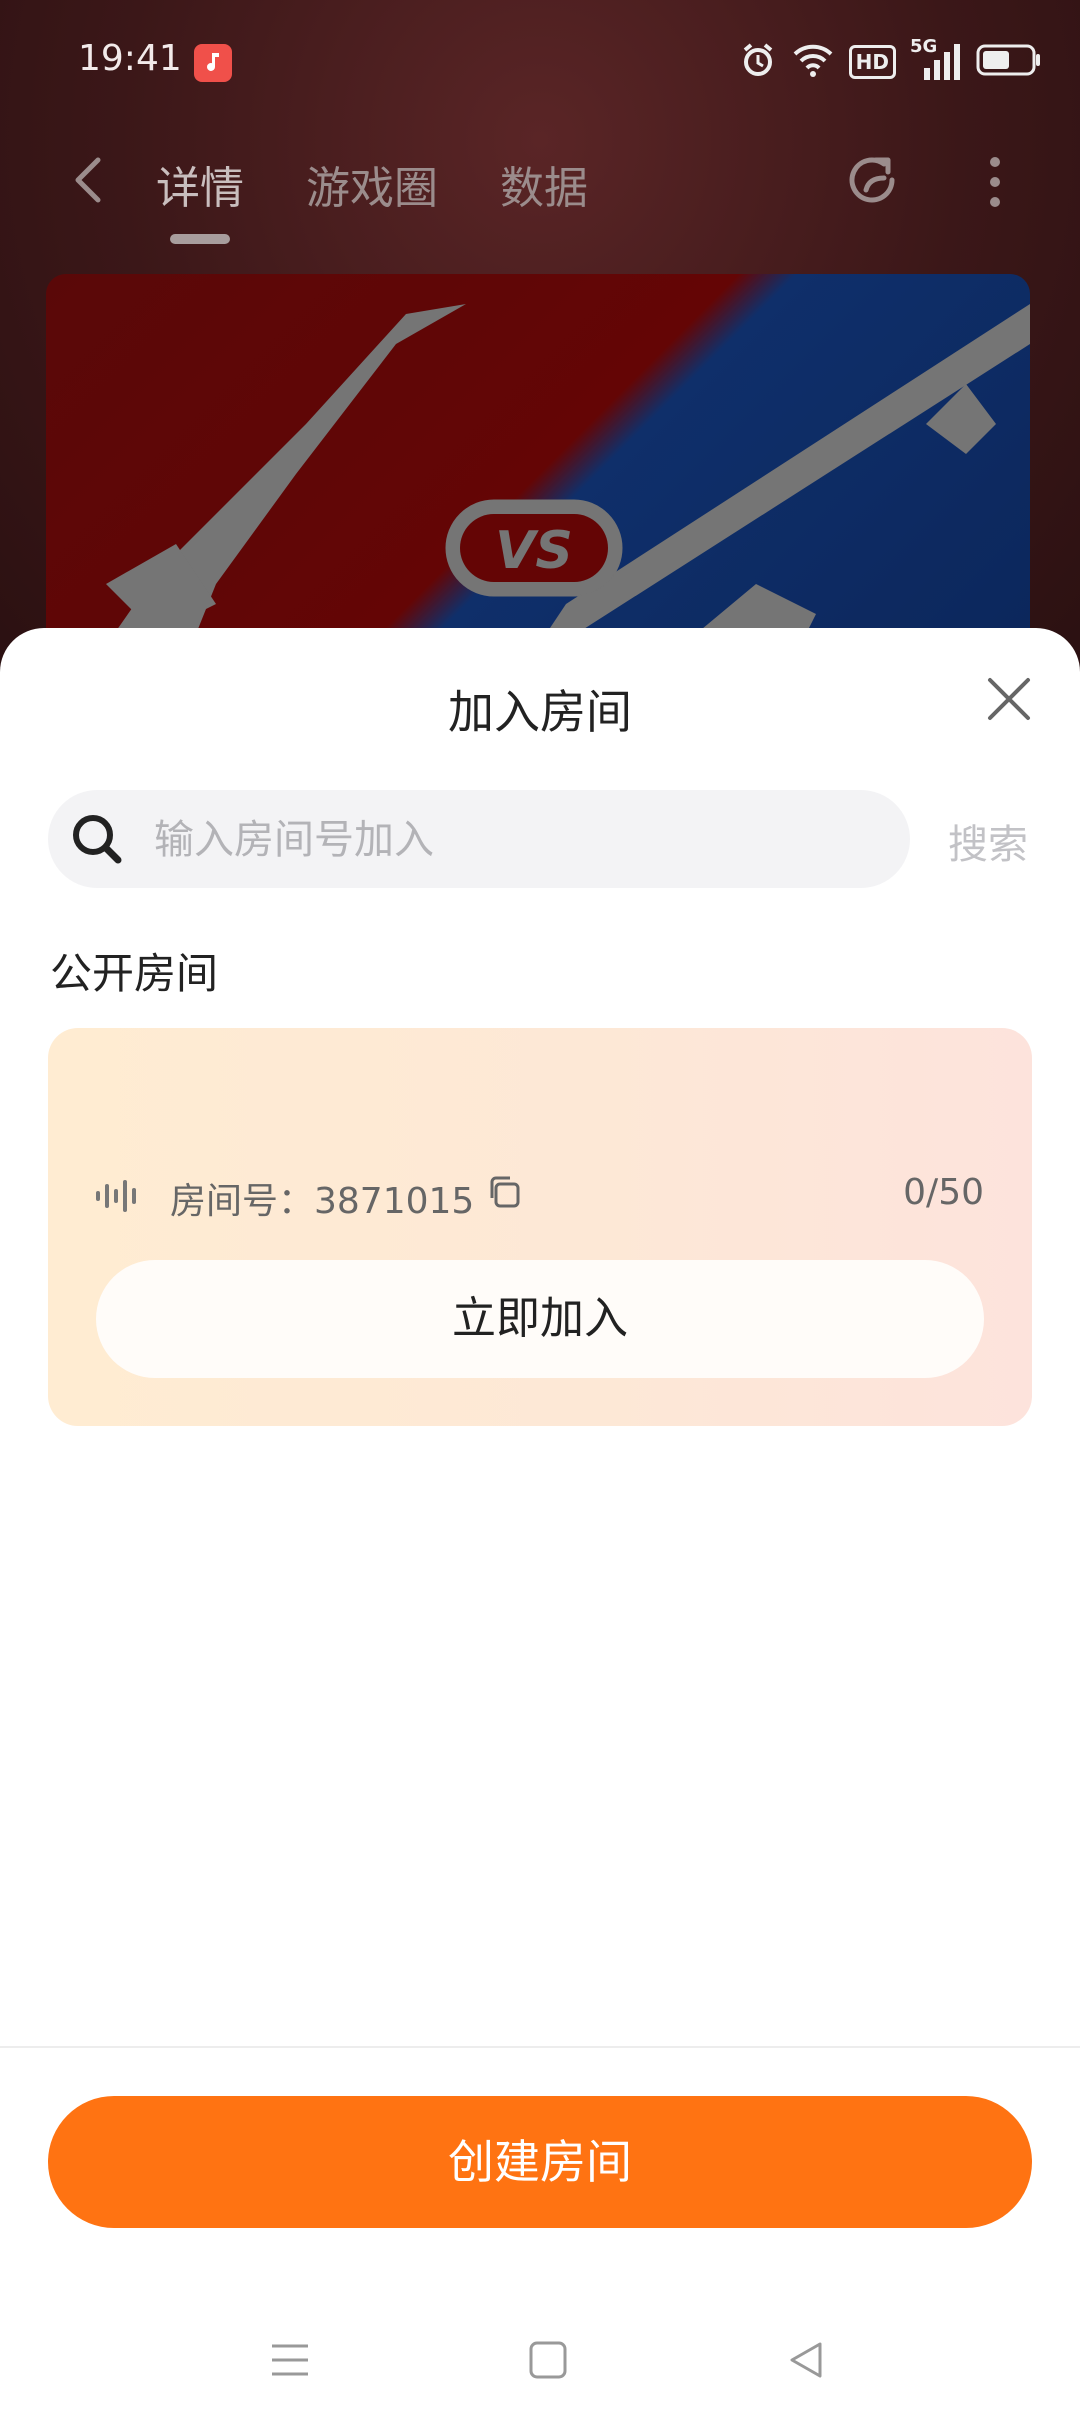  What do you see at coordinates (514, 840) in the screenshot?
I see `room-number-input` at bounding box center [514, 840].